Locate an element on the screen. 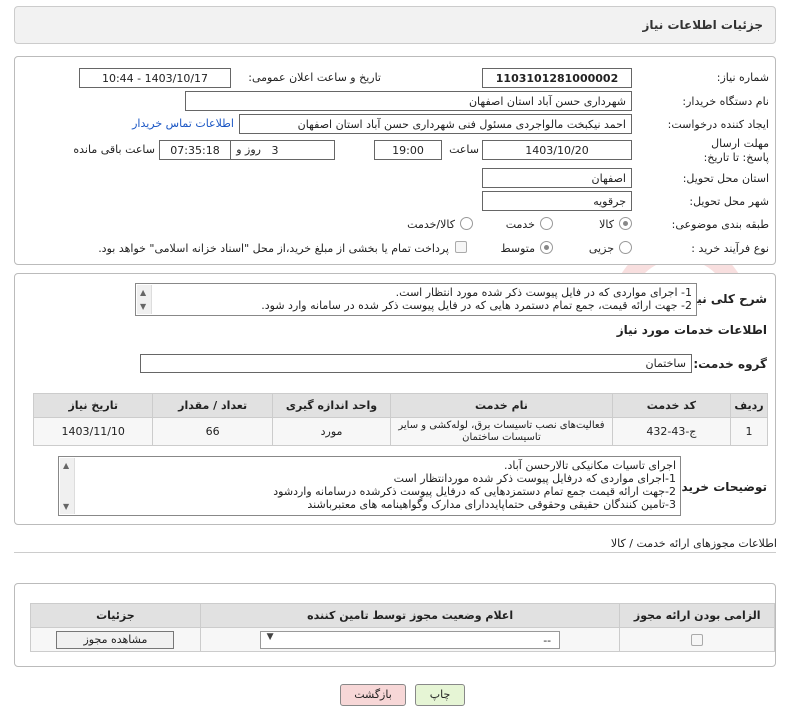 This screenshot has height=721, width=789. service-group-field: ساختمان is located at coordinates (416, 363).